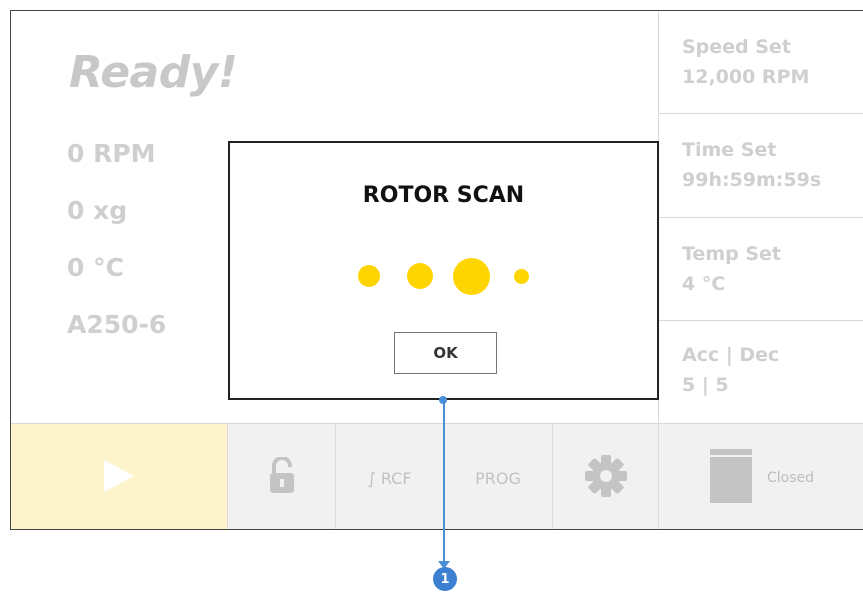 The height and width of the screenshot is (594, 863). Describe the element at coordinates (731, 254) in the screenshot. I see `temp-set-label: Temp Set` at that location.